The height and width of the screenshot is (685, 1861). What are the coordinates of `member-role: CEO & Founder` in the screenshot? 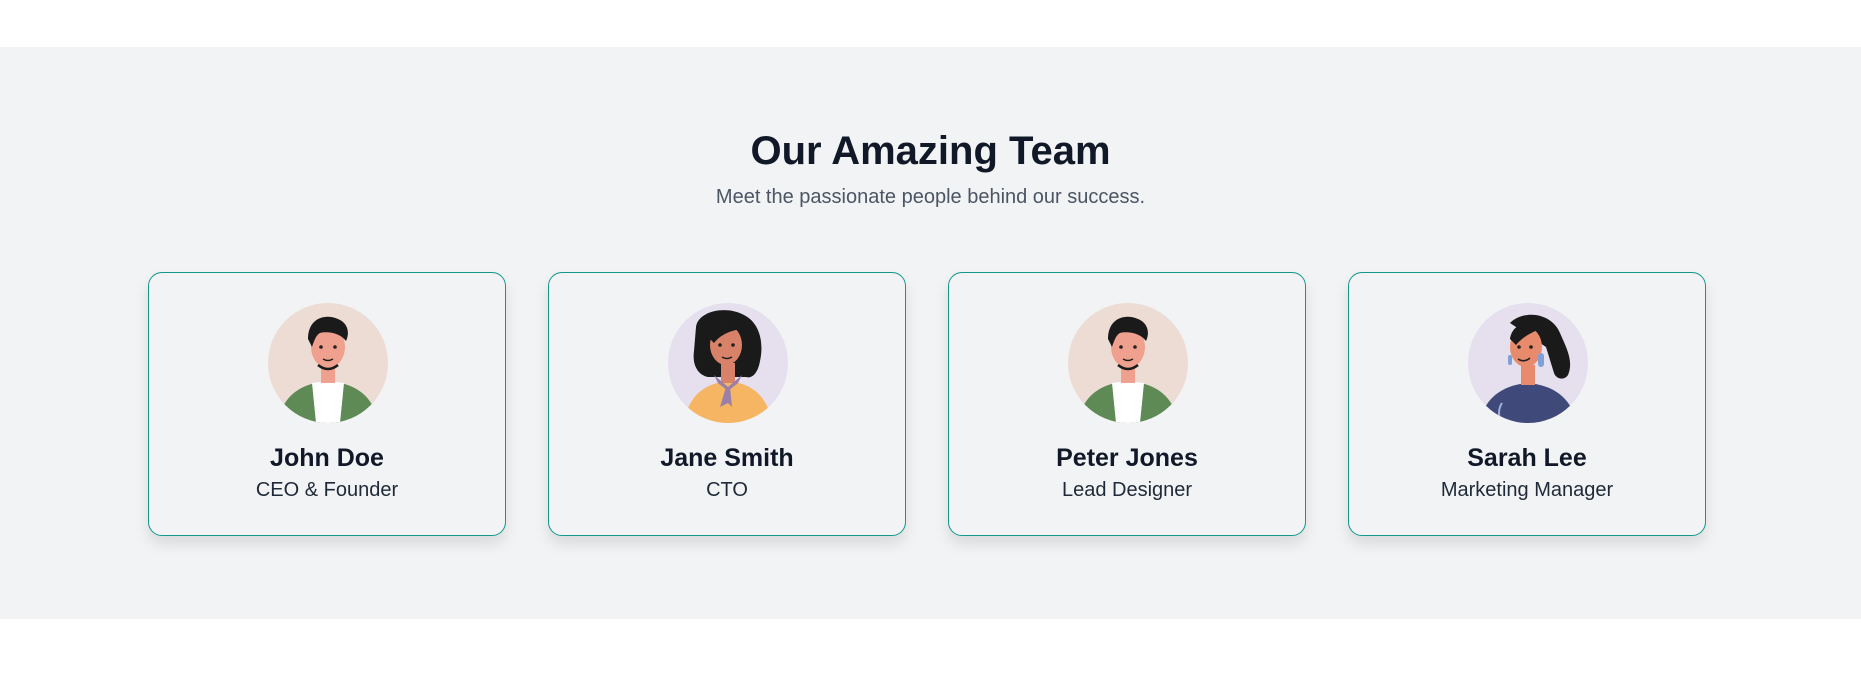 It's located at (327, 490).